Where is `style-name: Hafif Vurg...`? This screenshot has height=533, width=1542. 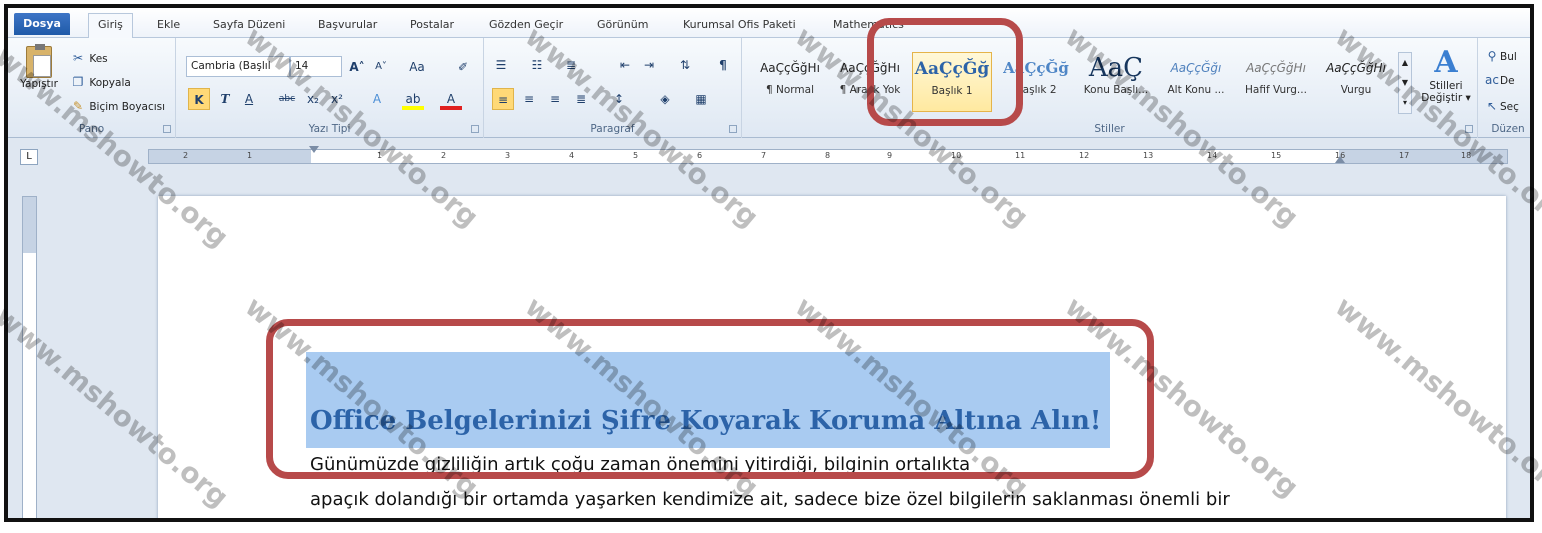 style-name: Hafif Vurg... is located at coordinates (1276, 90).